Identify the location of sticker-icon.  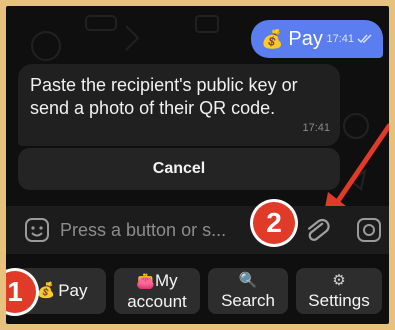
(37, 230).